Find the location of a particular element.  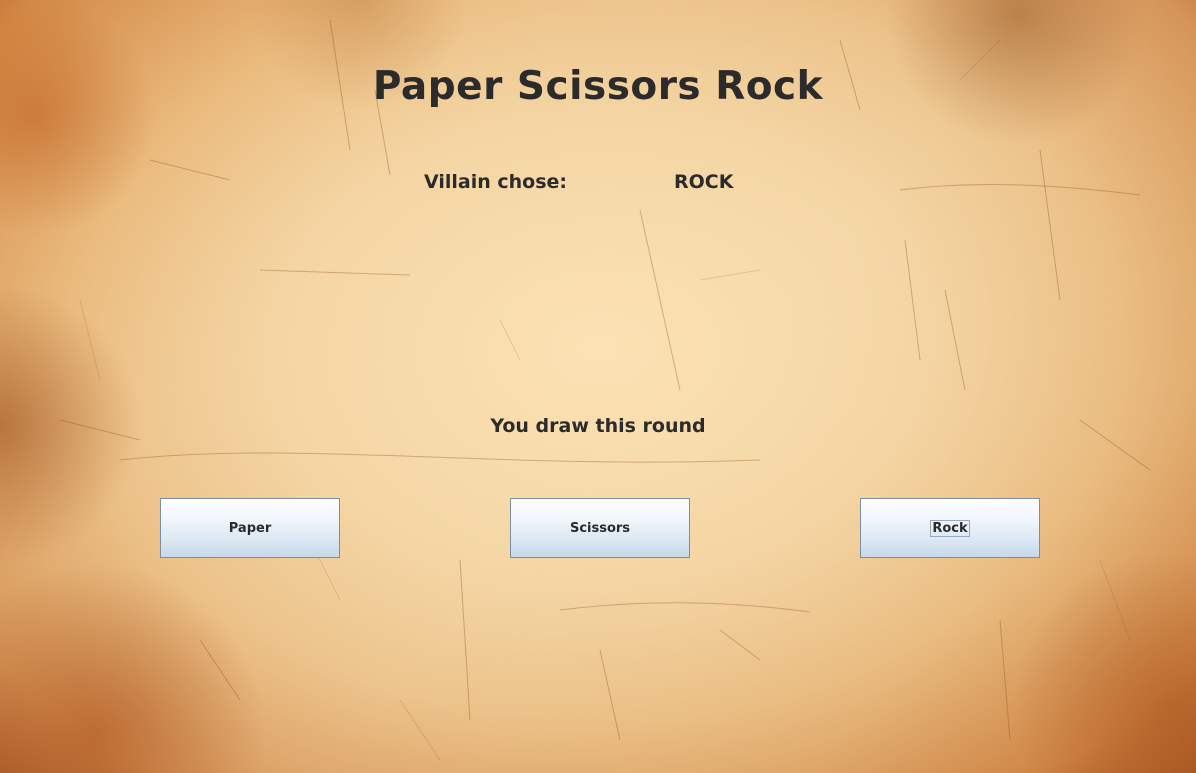

page-title: Paper Scissors Rock is located at coordinates (598, 86).